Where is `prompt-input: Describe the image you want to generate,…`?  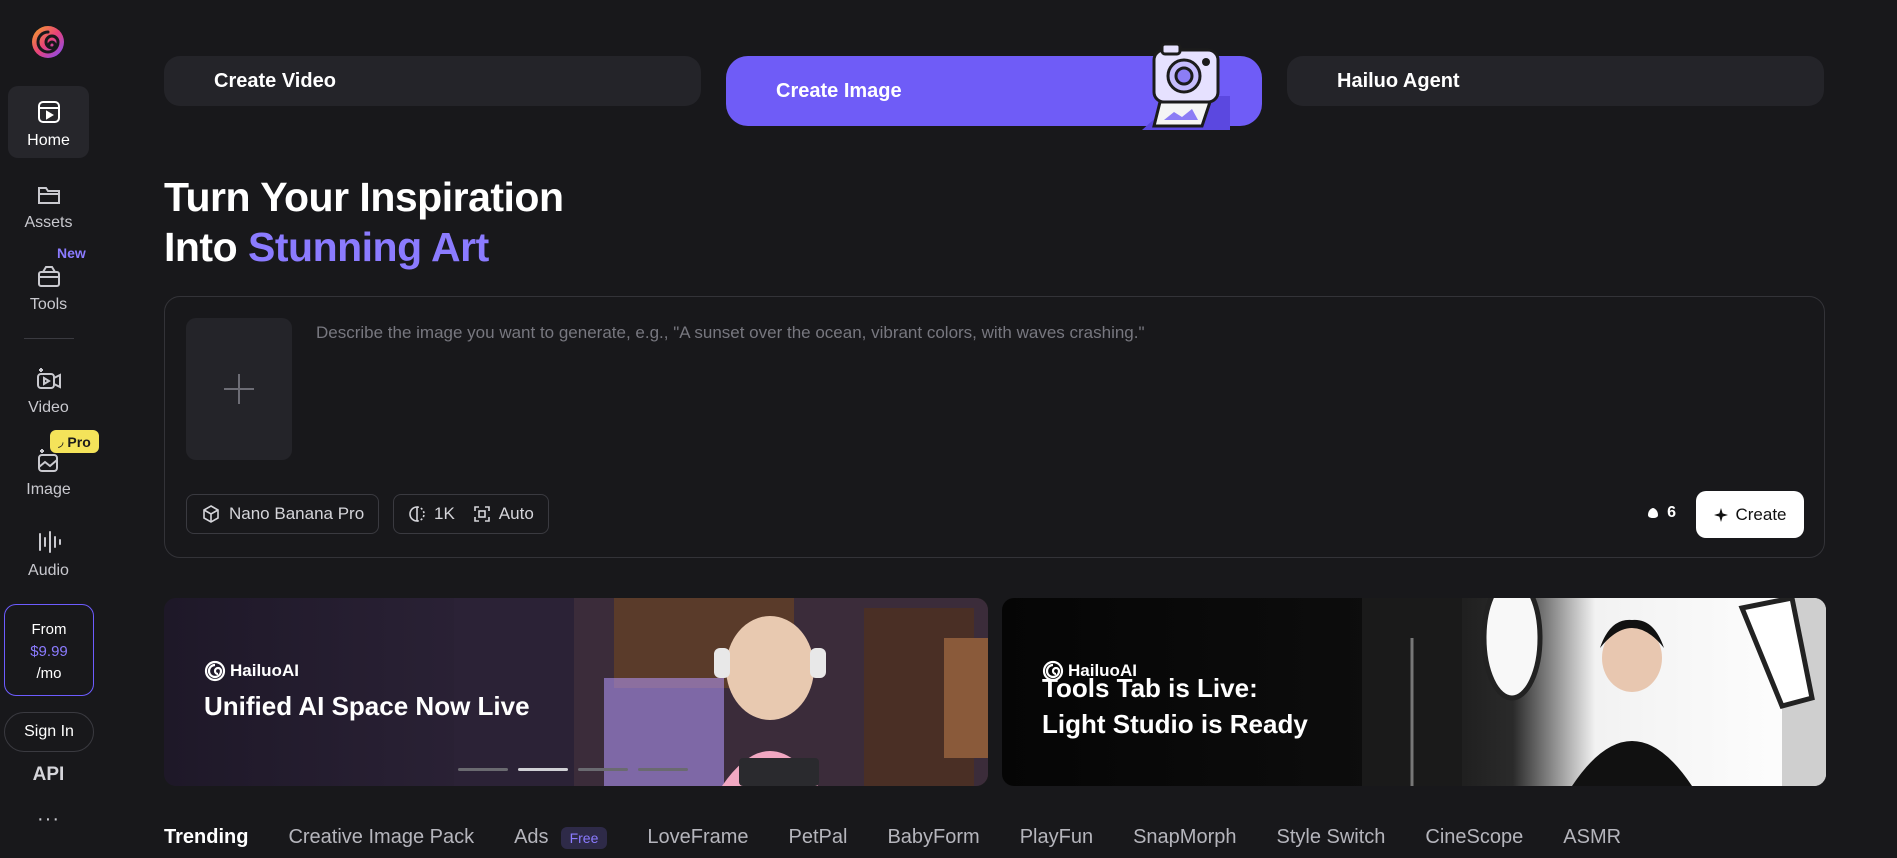 prompt-input: Describe the image you want to generate,… is located at coordinates (1041, 333).